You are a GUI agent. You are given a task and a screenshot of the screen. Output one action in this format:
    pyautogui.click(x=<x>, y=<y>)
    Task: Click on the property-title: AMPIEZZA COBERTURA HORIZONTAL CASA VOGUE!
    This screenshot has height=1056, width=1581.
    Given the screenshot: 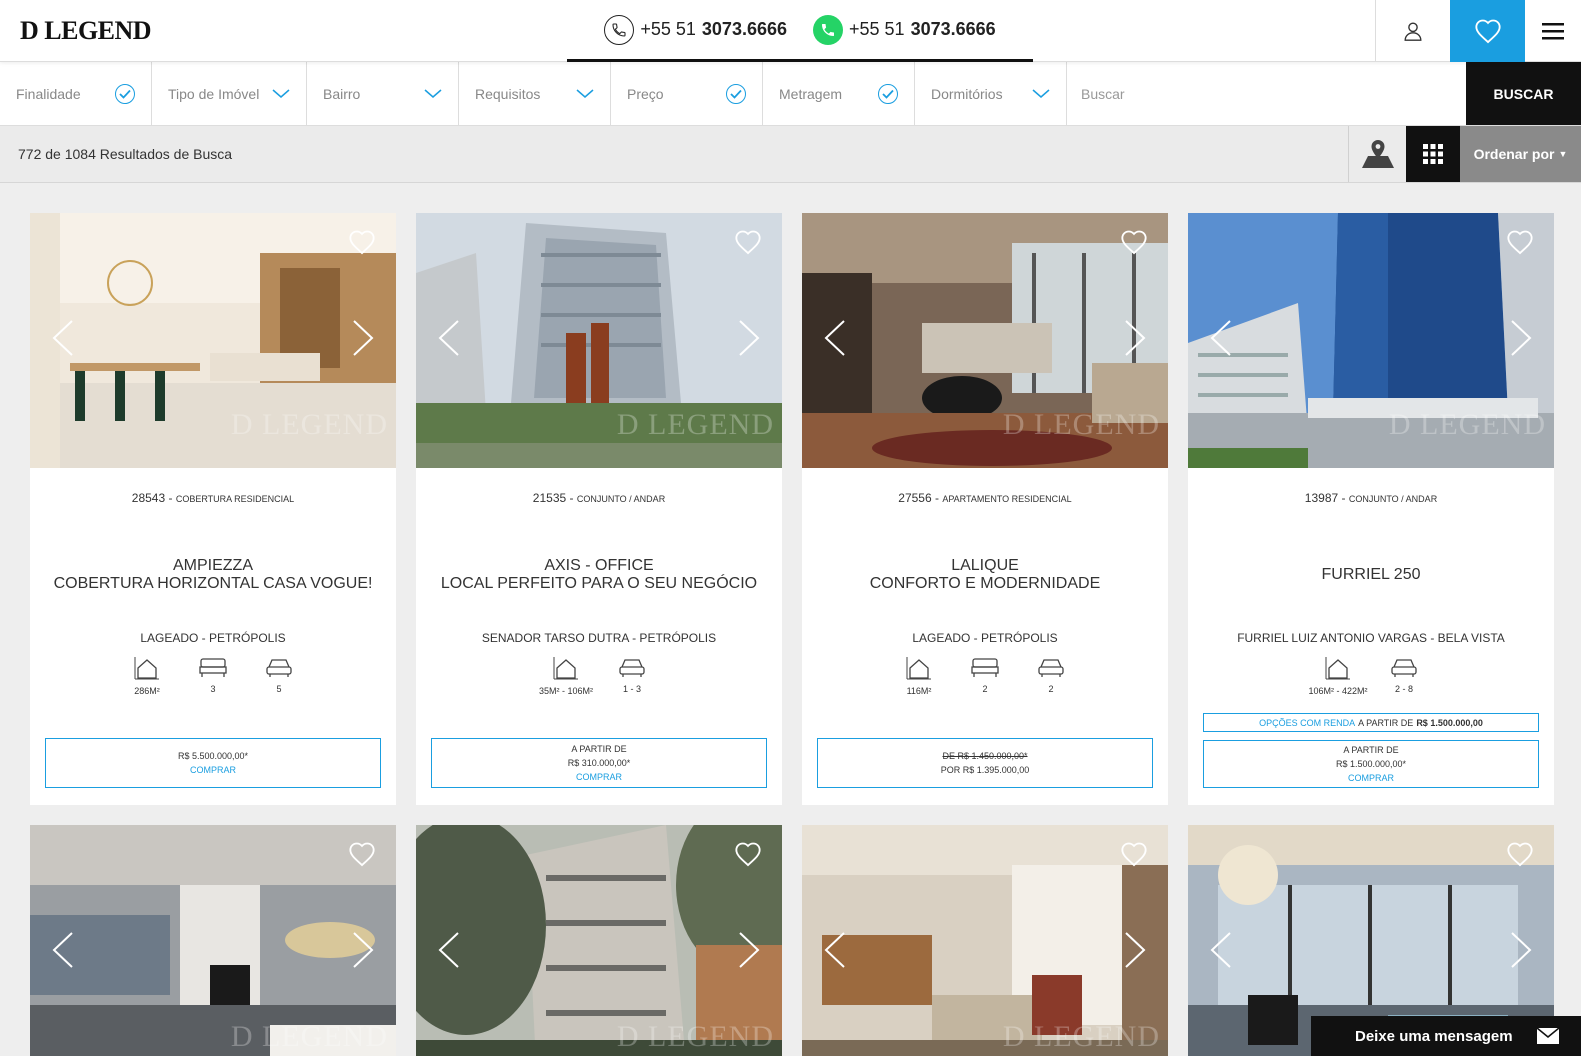 What is the action you would take?
    pyautogui.click(x=213, y=575)
    